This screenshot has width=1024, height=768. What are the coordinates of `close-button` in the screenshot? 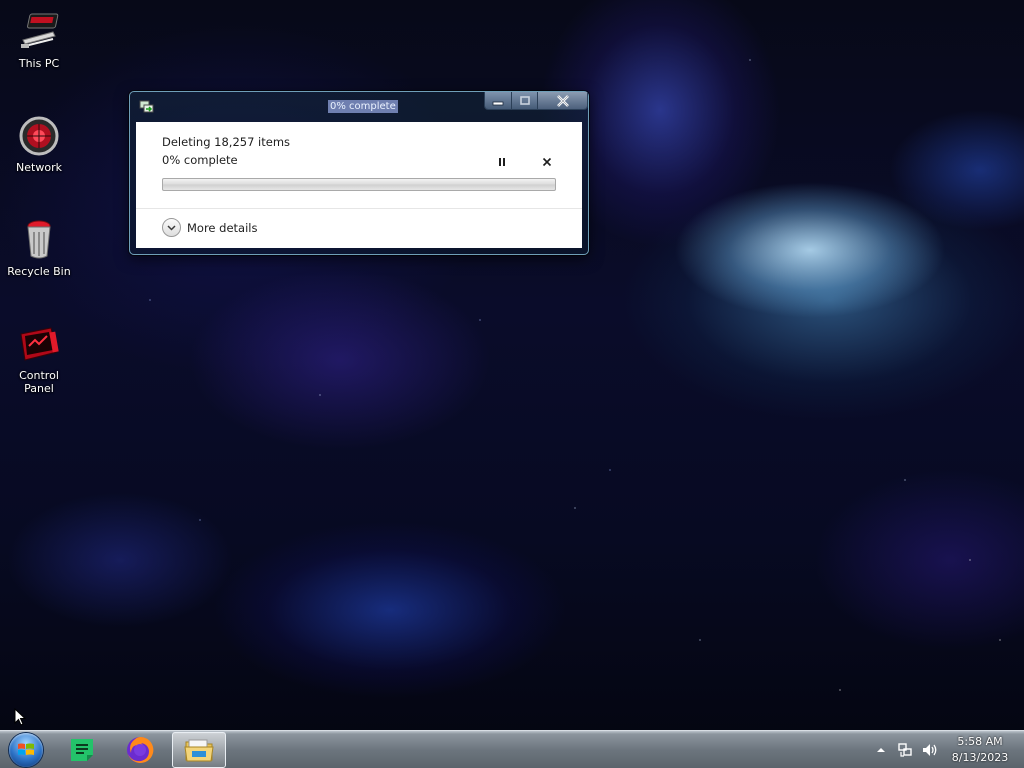 It's located at (562, 100).